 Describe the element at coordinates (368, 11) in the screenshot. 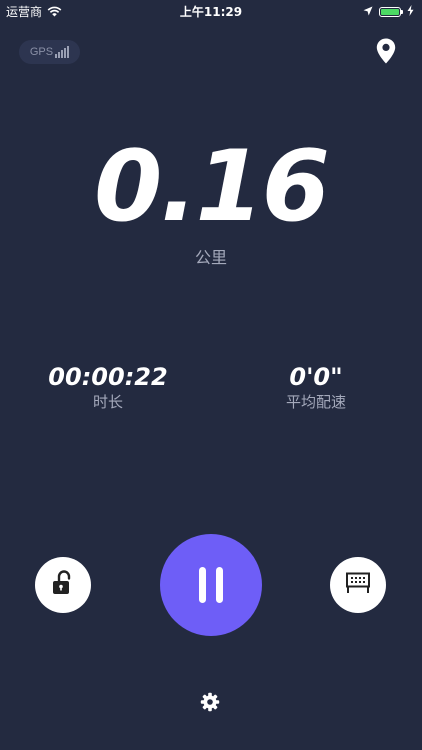

I see `location-arrow-icon` at that location.